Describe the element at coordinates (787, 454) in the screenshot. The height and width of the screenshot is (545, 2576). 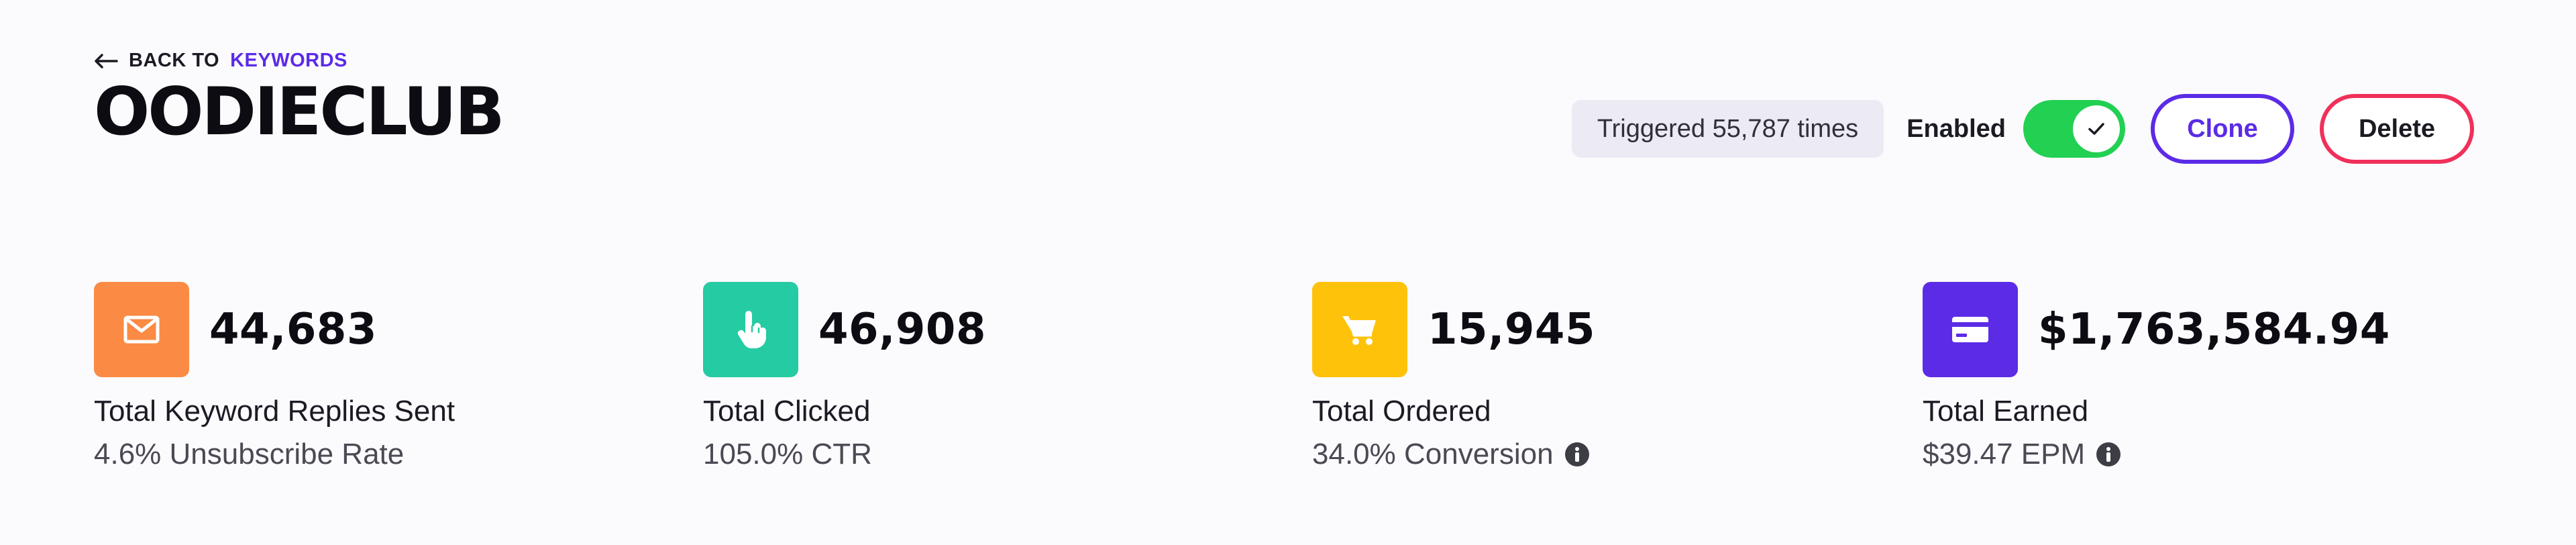
I see `stat-sub-text: 105.0% CTR` at that location.